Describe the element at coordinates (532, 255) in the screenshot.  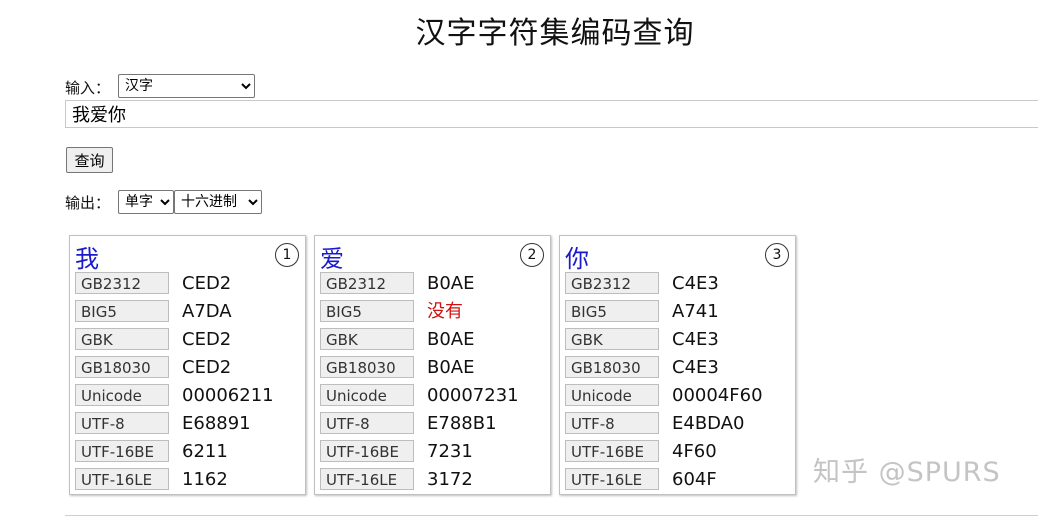
I see `card-index-badge: 2` at that location.